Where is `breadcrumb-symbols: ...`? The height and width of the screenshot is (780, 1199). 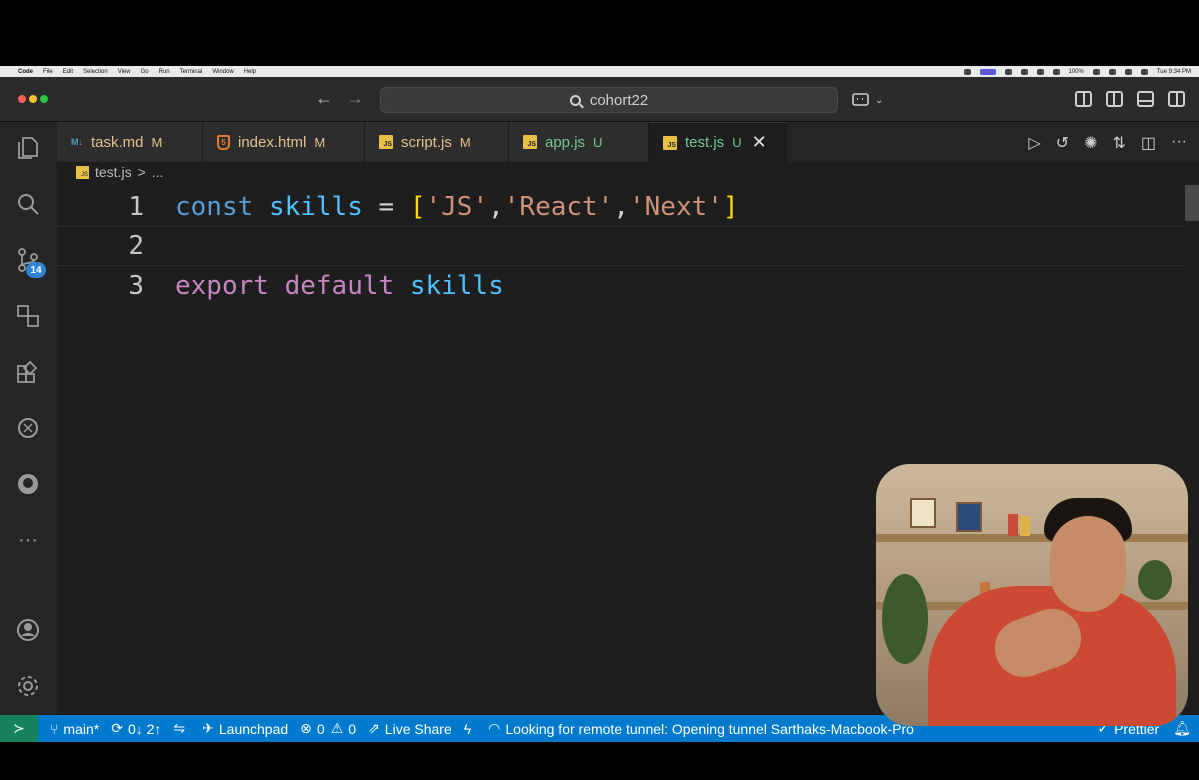
breadcrumb-symbols: ... is located at coordinates (158, 172).